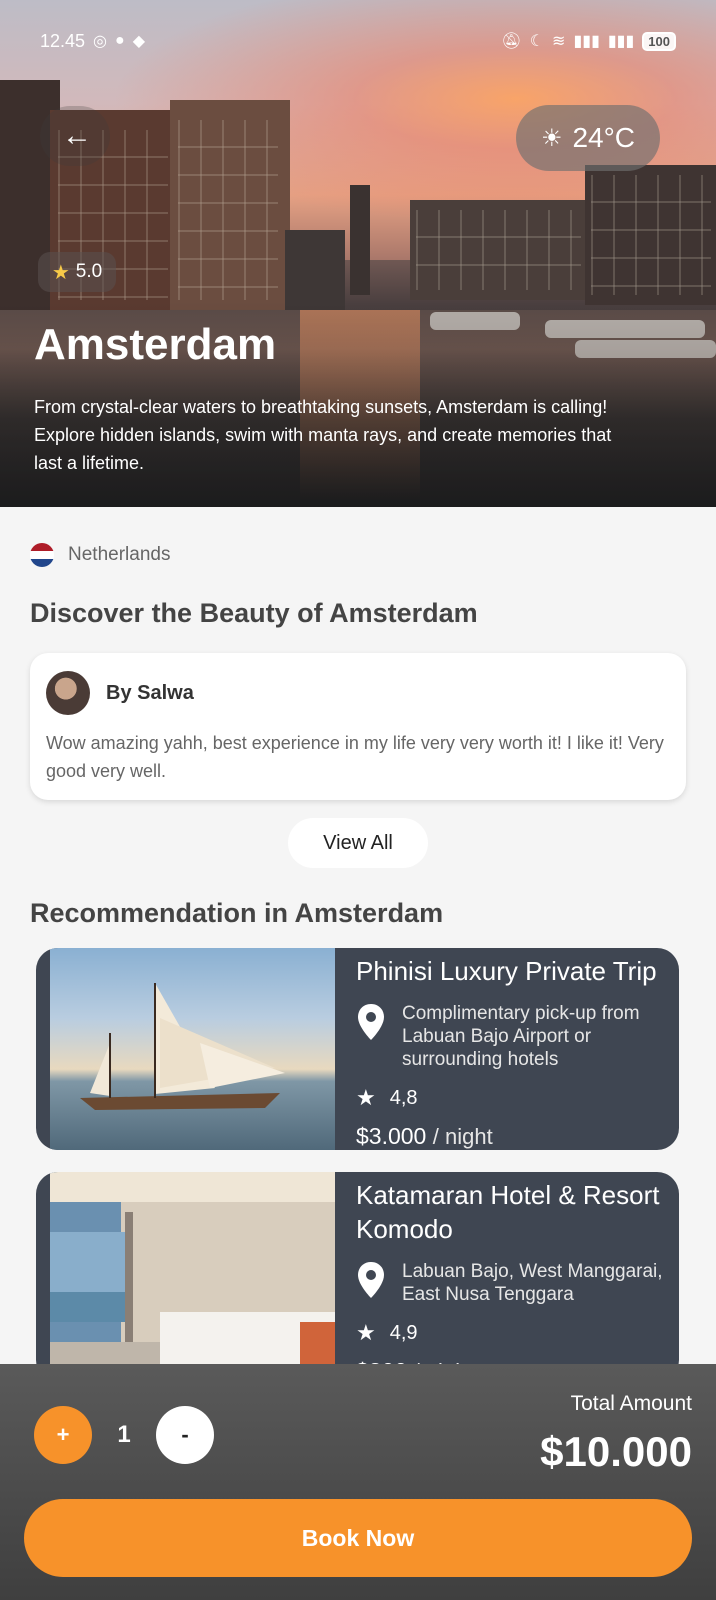  What do you see at coordinates (89, 271) in the screenshot?
I see `rating-value: 5.0` at bounding box center [89, 271].